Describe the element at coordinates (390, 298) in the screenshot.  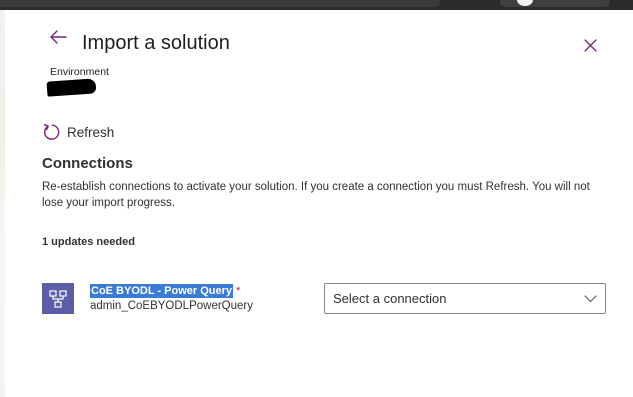
I see `connection-select-placeholder: Select a connection` at that location.